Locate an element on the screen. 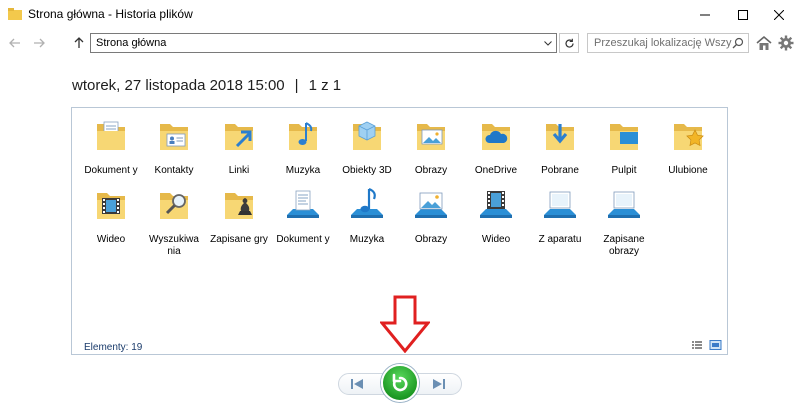 The height and width of the screenshot is (410, 800). item-count: Elementy: 19 is located at coordinates (113, 347).